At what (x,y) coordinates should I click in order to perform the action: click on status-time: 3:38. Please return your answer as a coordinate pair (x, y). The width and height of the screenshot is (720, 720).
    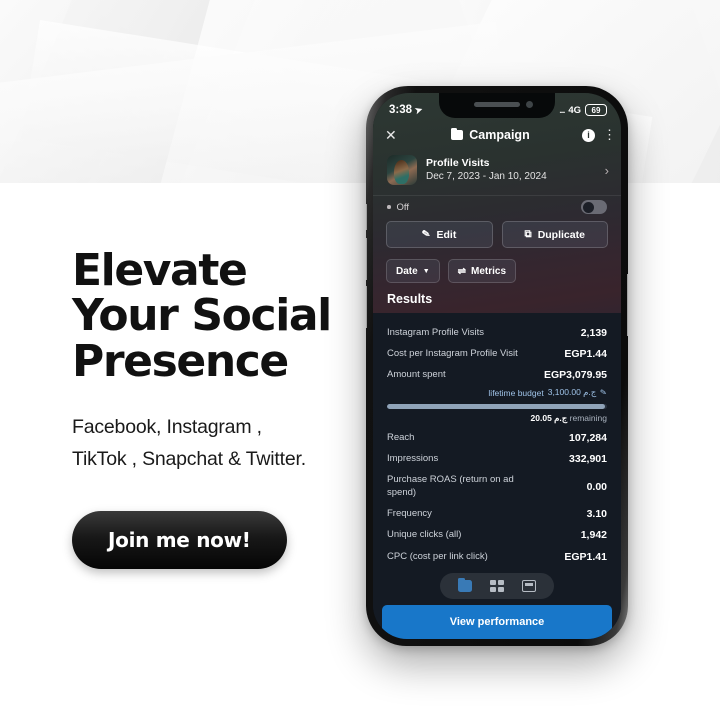
    Looking at the image, I should click on (401, 110).